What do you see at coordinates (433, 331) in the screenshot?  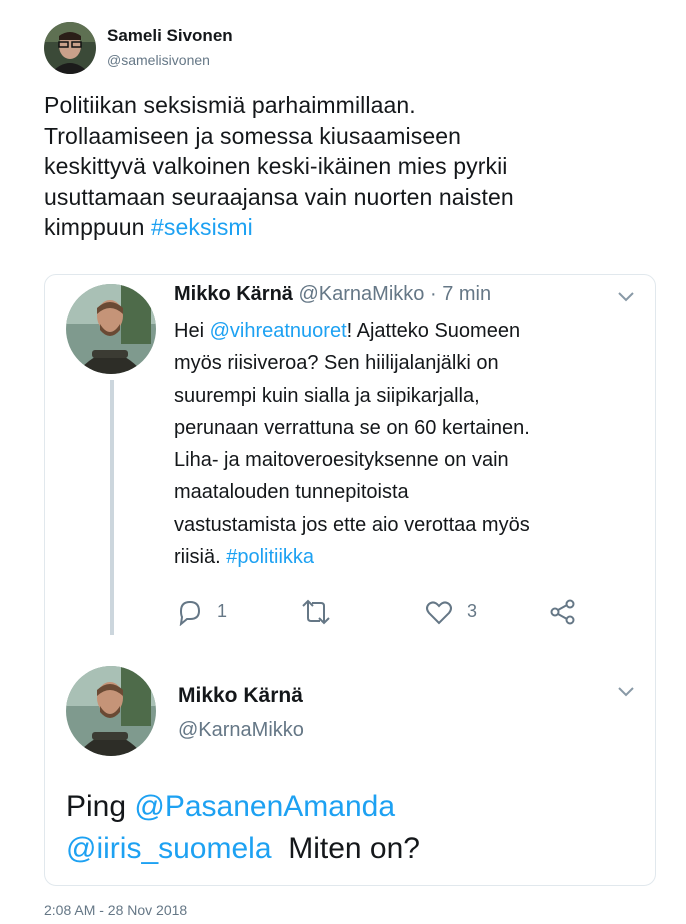 I see `quoted-text-suffix: ! Ajatteko Suomeen` at bounding box center [433, 331].